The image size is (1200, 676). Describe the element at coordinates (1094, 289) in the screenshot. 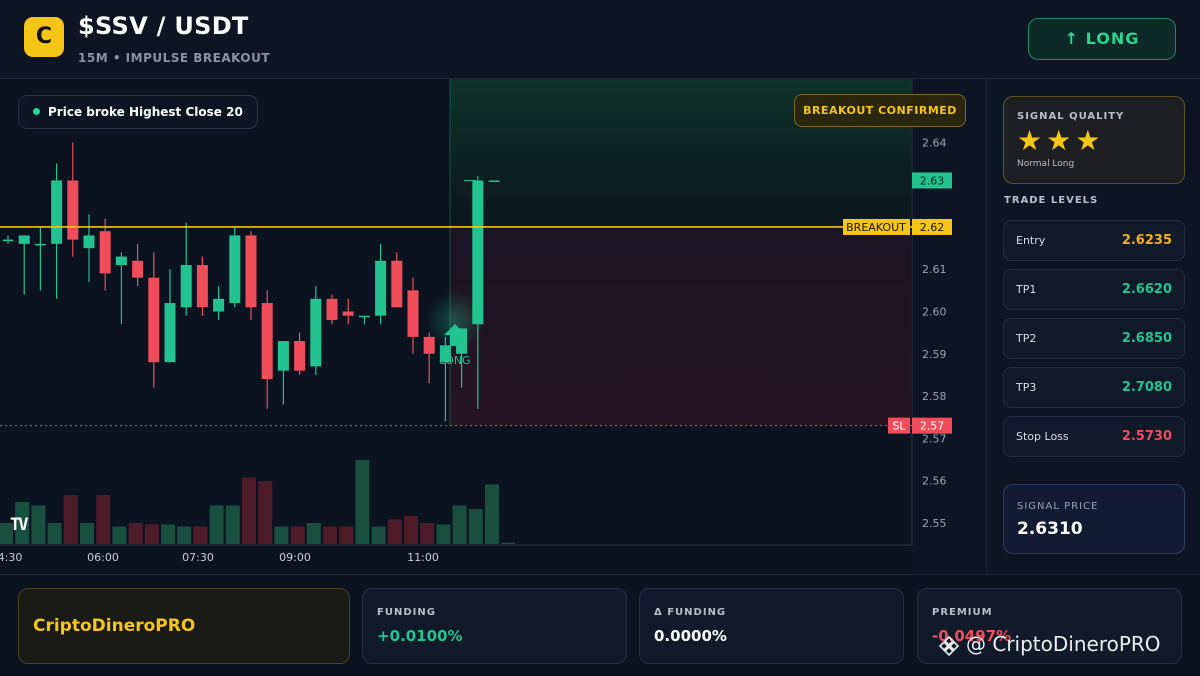

I see `level-tp1: TP1 2.6620` at that location.